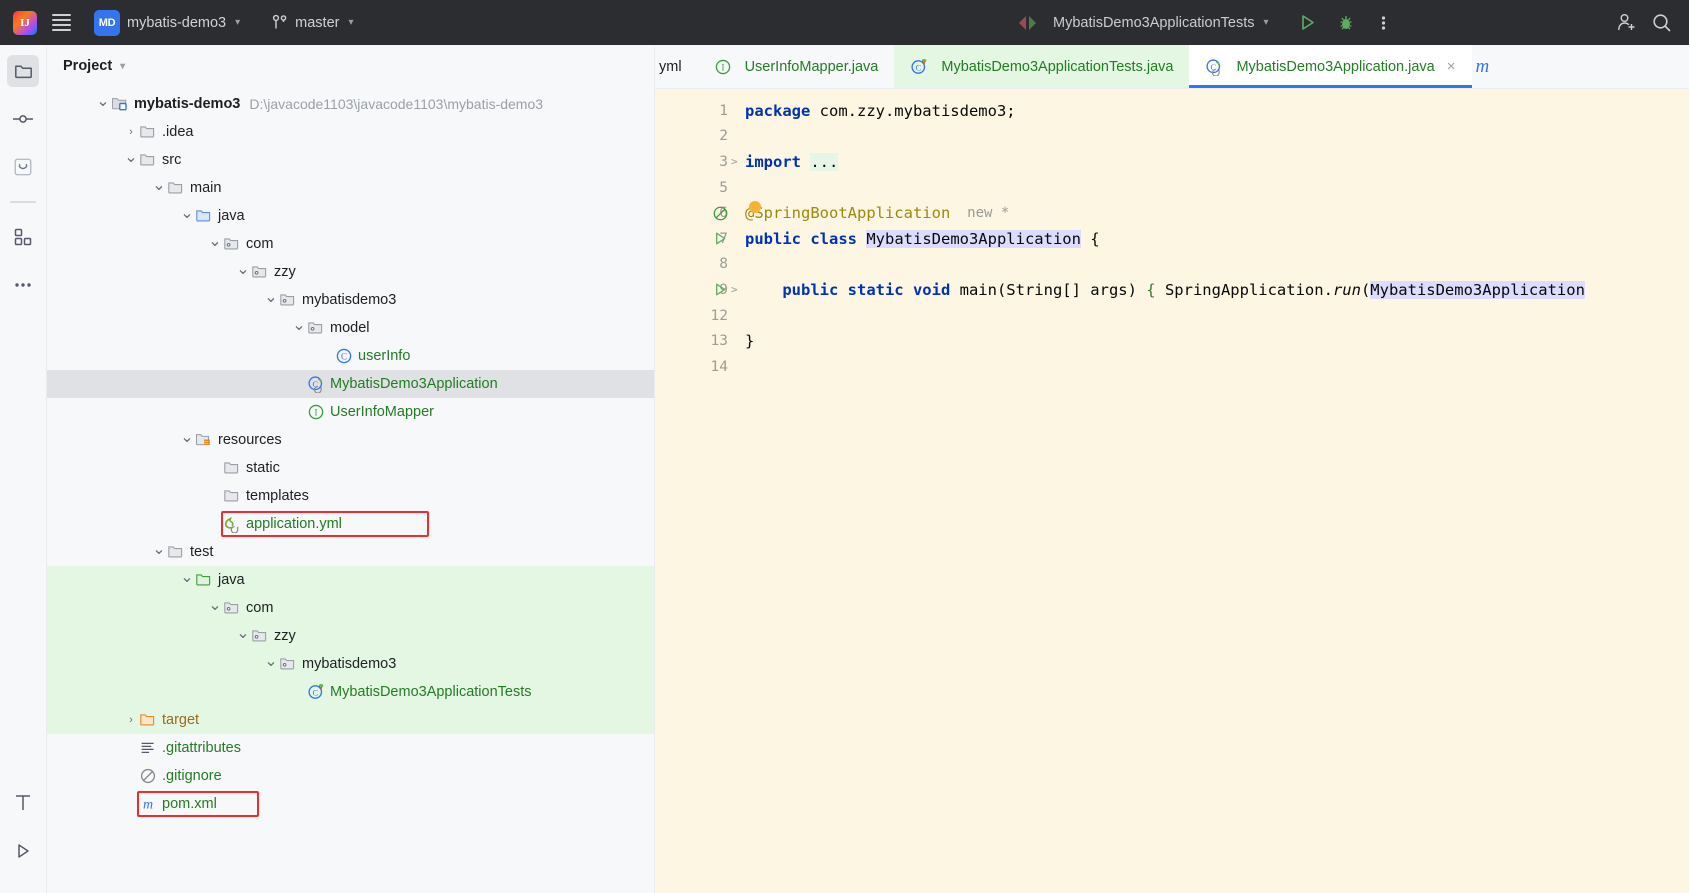  Describe the element at coordinates (147, 748) in the screenshot. I see `text-file-icon` at that location.